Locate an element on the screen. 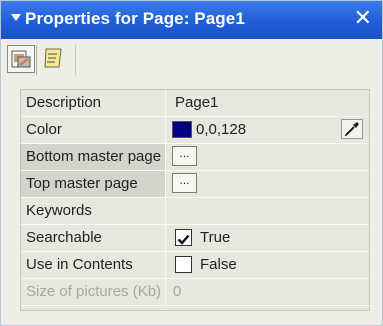  page-properties-icon is located at coordinates (21, 59).